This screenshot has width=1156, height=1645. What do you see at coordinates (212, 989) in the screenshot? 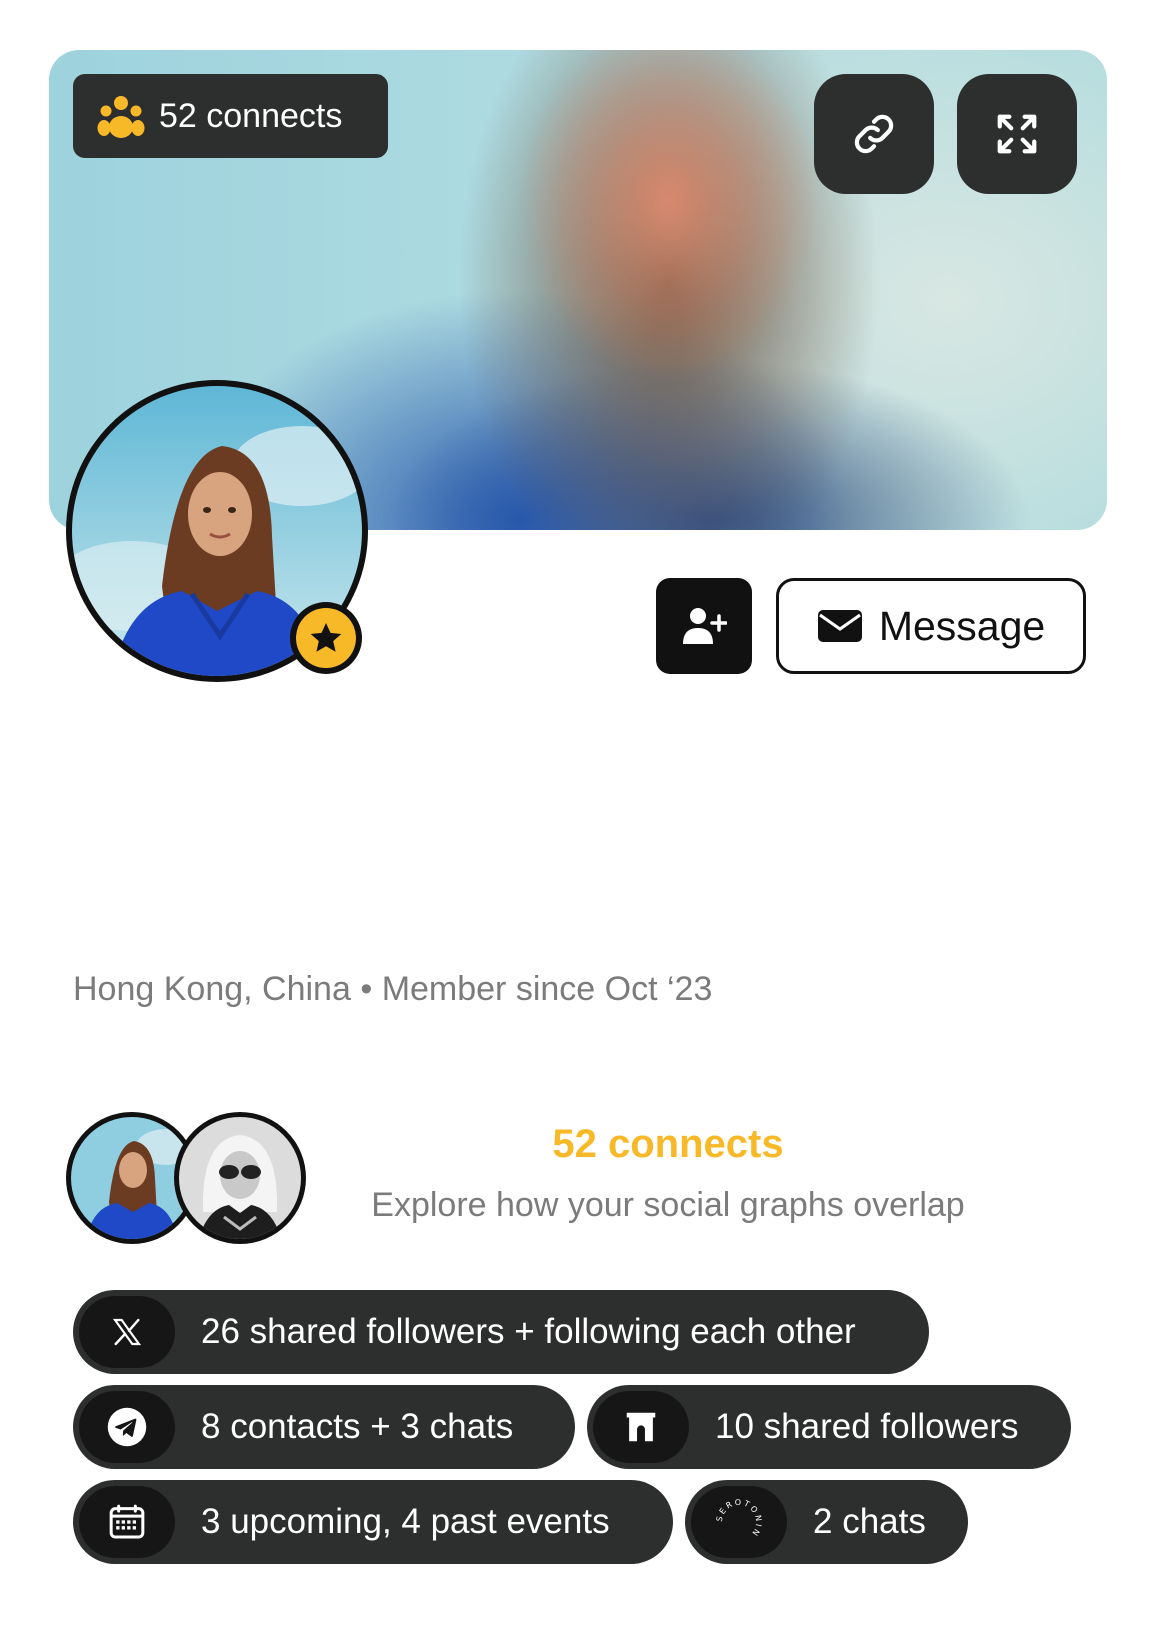
I see `location-text: Hong Kong, China` at bounding box center [212, 989].